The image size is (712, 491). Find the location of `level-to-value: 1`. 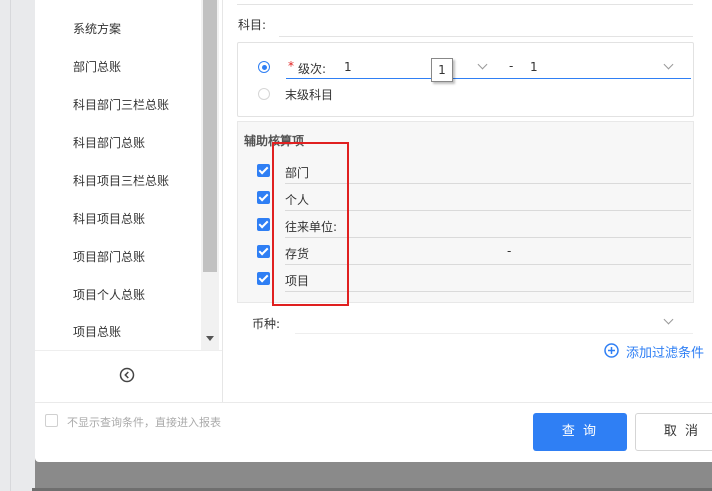

level-to-value: 1 is located at coordinates (534, 67).